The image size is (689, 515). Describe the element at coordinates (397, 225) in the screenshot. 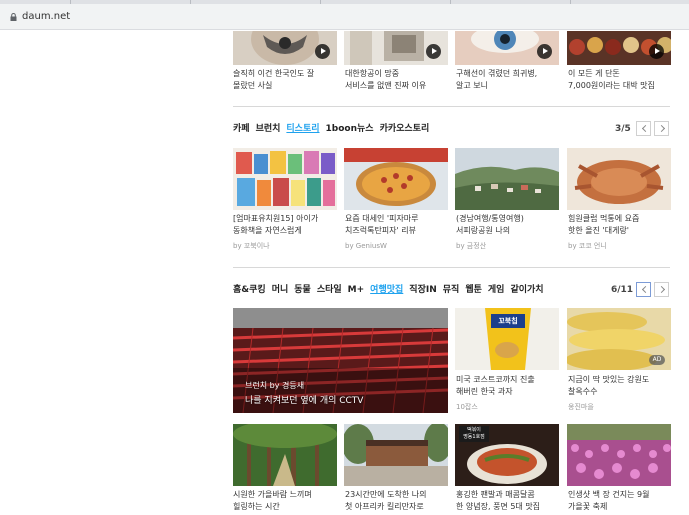

I see `article-caption: 요즘 대세인 '피자마루 치즈럭톡탄피자' 리뷰` at that location.